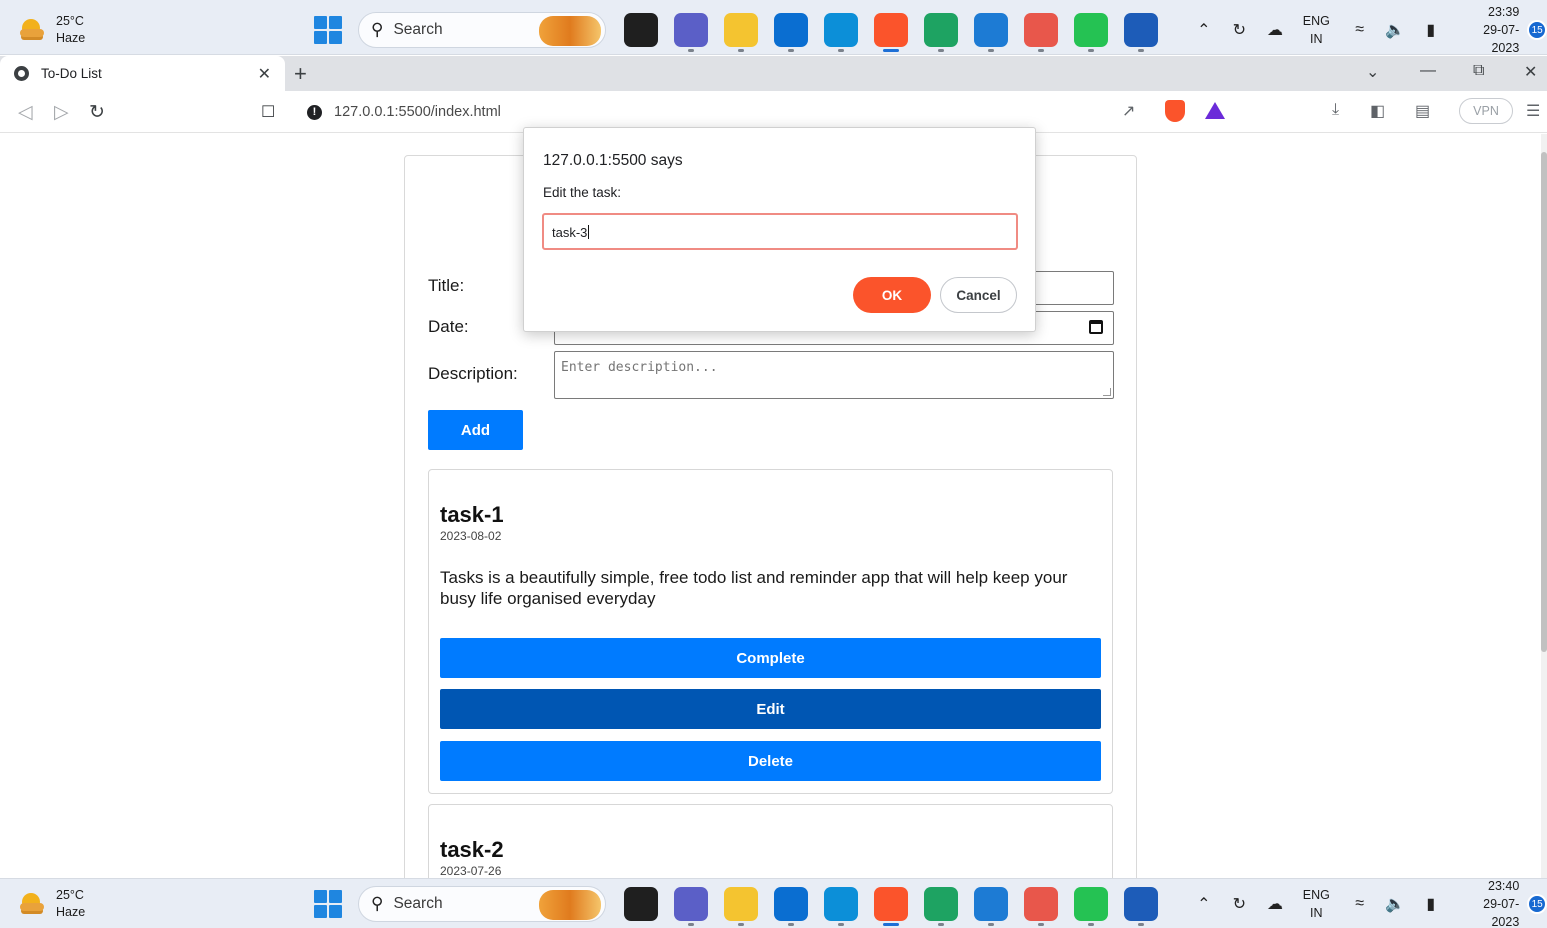 Image resolution: width=1547 pixels, height=928 pixels. I want to click on weather-description: Haze, so click(71, 38).